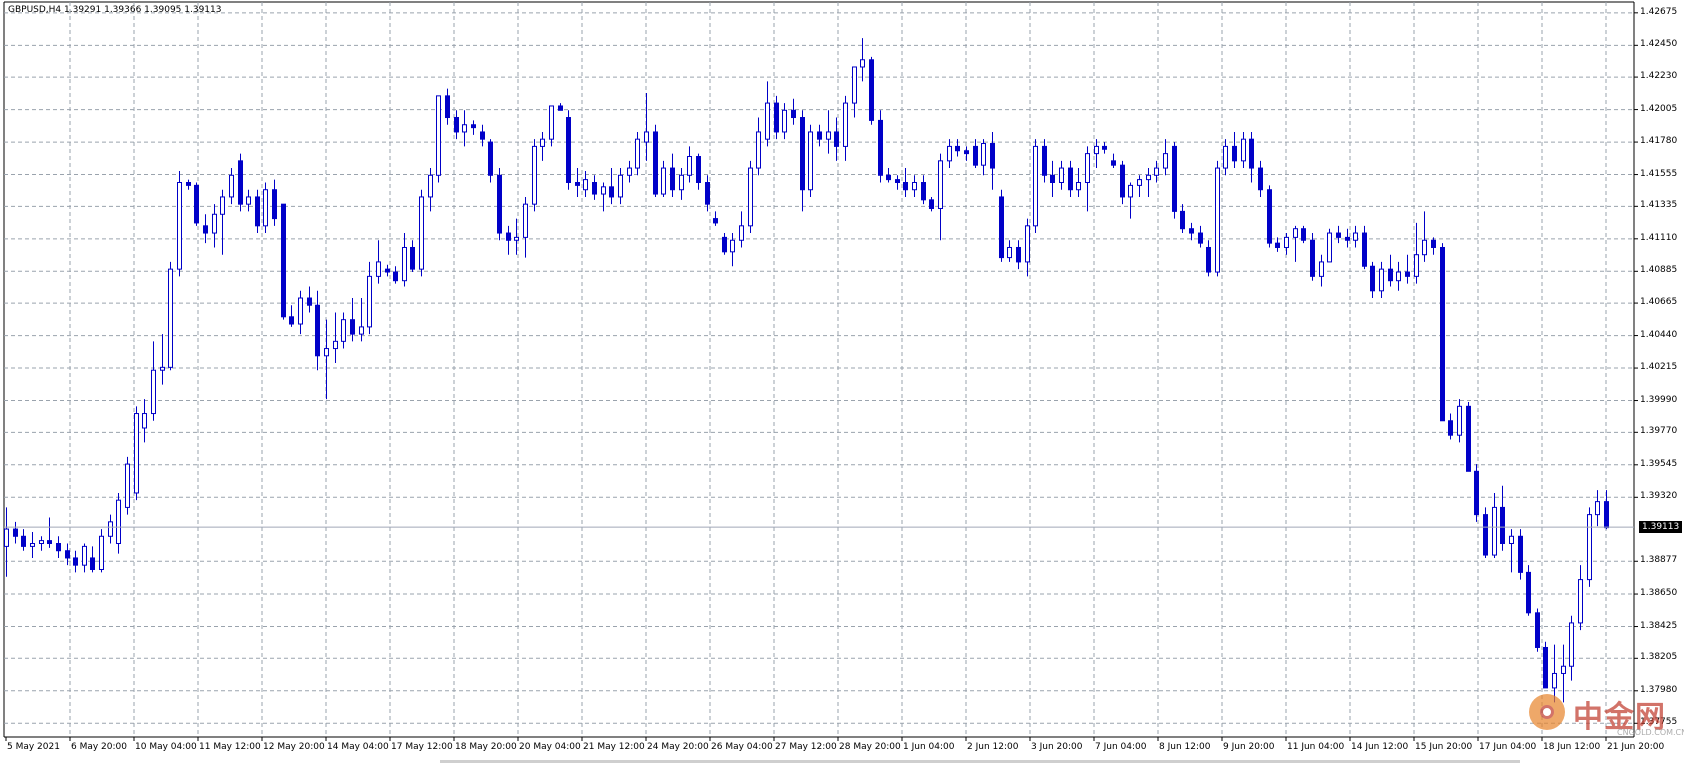 The width and height of the screenshot is (1684, 764). I want to click on price-tick-label: 1.41110, so click(1659, 237).